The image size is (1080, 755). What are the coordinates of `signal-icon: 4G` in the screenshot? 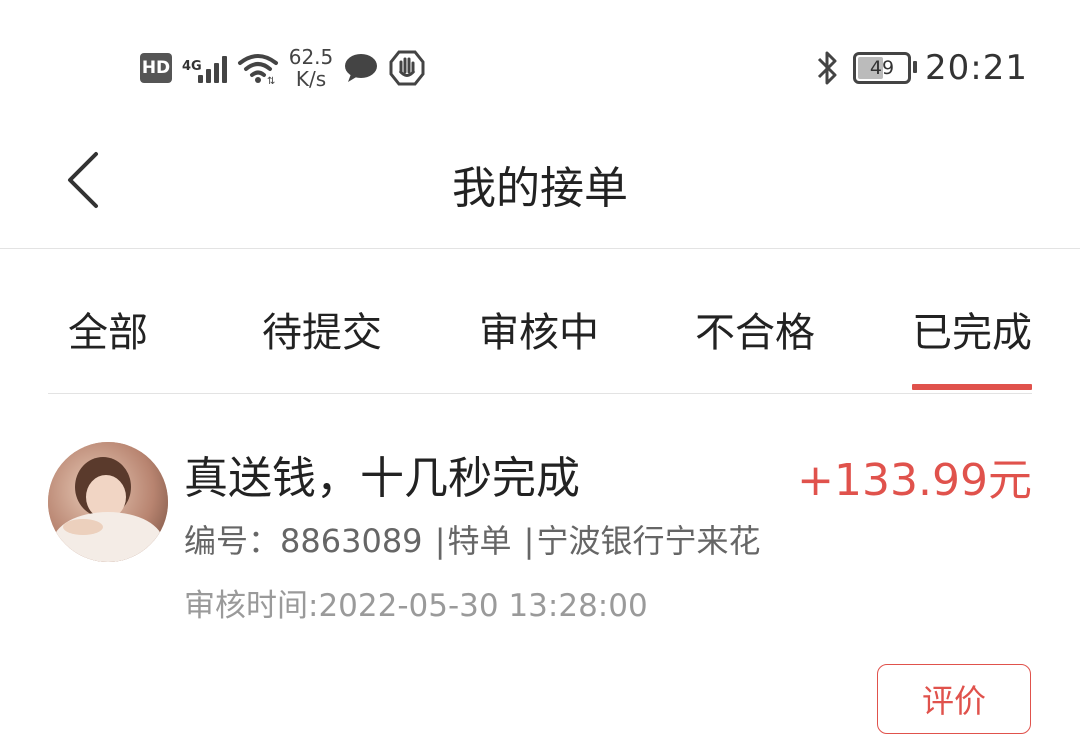 It's located at (204, 68).